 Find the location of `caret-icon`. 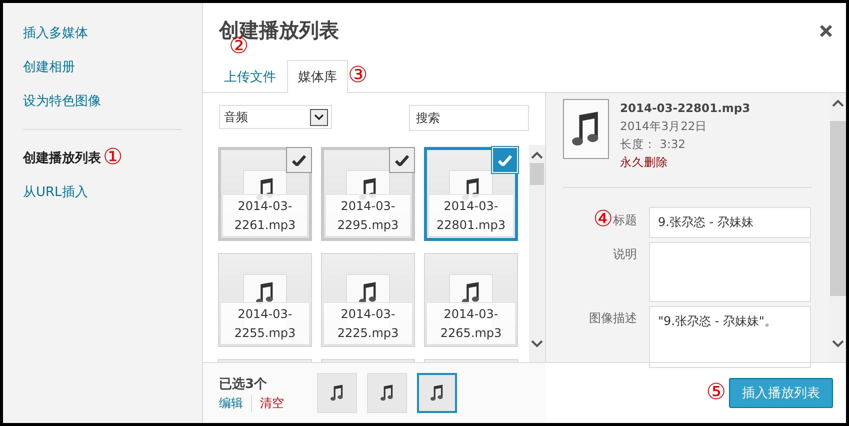

caret-icon is located at coordinates (319, 117).